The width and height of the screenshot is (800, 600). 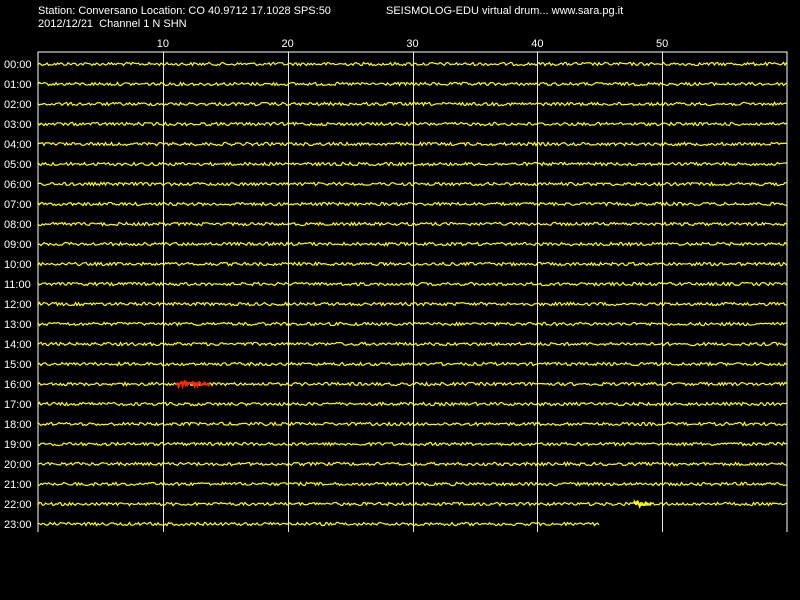 I want to click on row-label: 14:00, so click(x=18, y=345).